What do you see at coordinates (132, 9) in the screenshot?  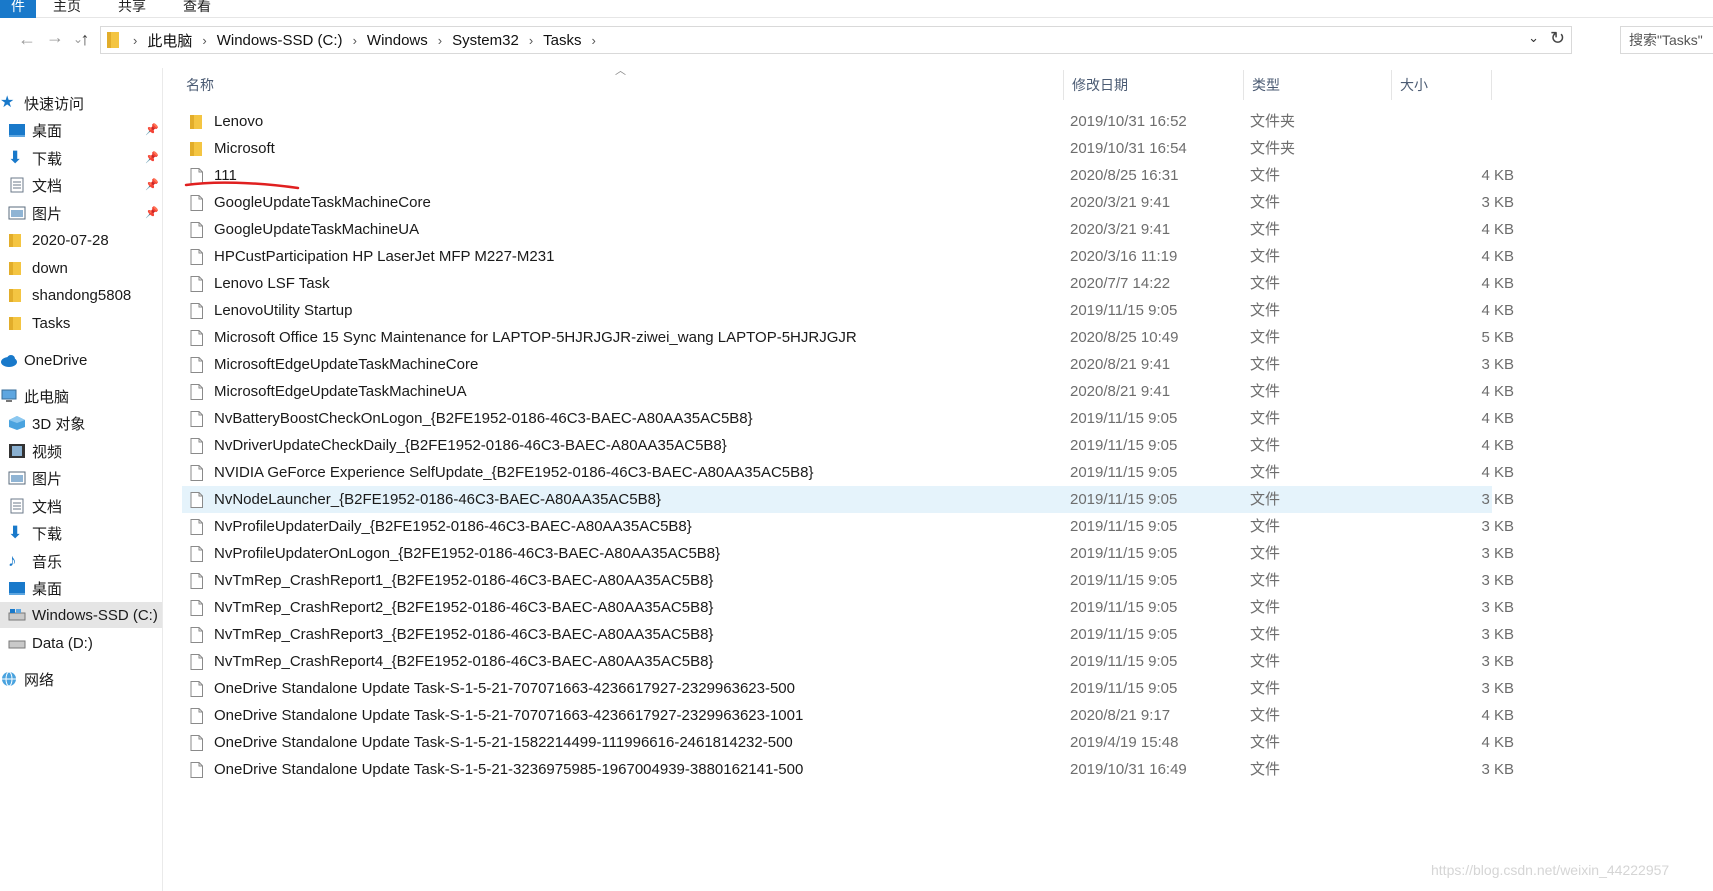 I see `tab-share: 共享` at bounding box center [132, 9].